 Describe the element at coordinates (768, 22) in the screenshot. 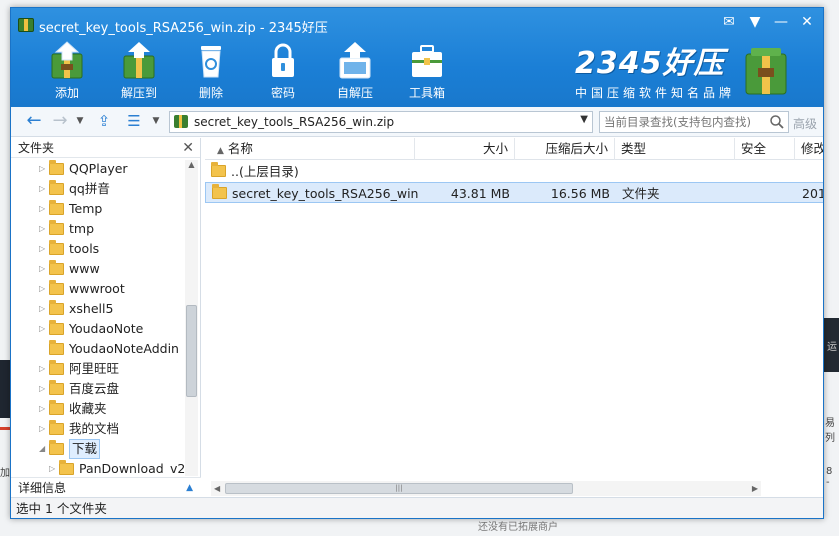

I see `window-controls: ✉ ▼ — ✕` at that location.